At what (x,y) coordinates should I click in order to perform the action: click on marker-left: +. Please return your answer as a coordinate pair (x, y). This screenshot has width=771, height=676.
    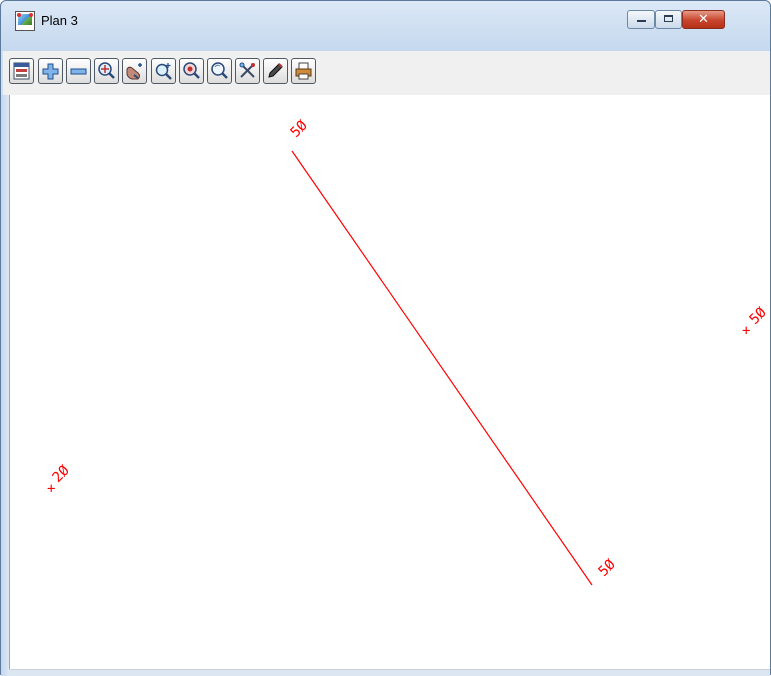
    Looking at the image, I should click on (51, 489).